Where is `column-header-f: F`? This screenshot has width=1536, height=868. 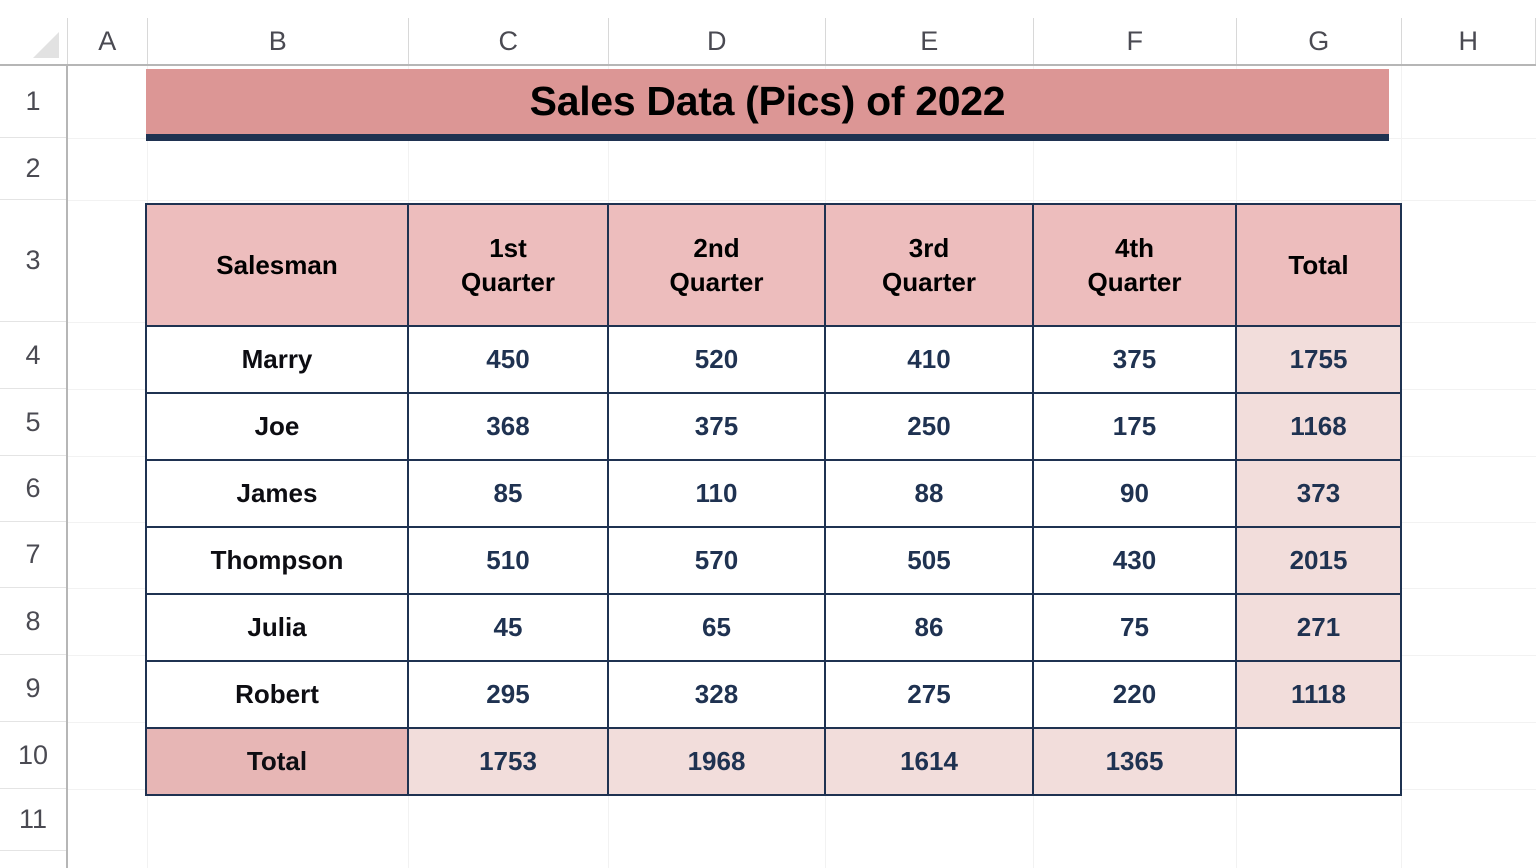
column-header-f: F is located at coordinates (1135, 41).